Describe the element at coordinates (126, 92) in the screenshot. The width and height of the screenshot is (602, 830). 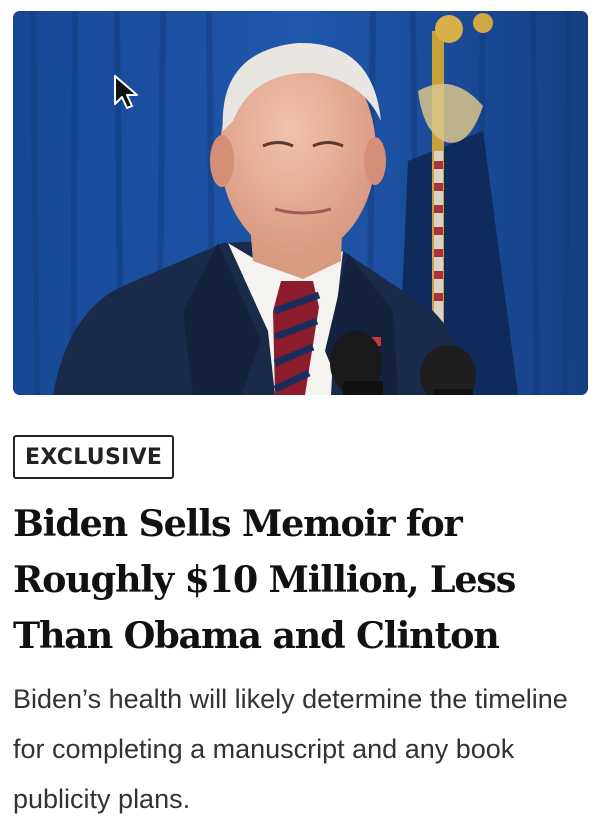
I see `mouse-cursor-icon` at that location.